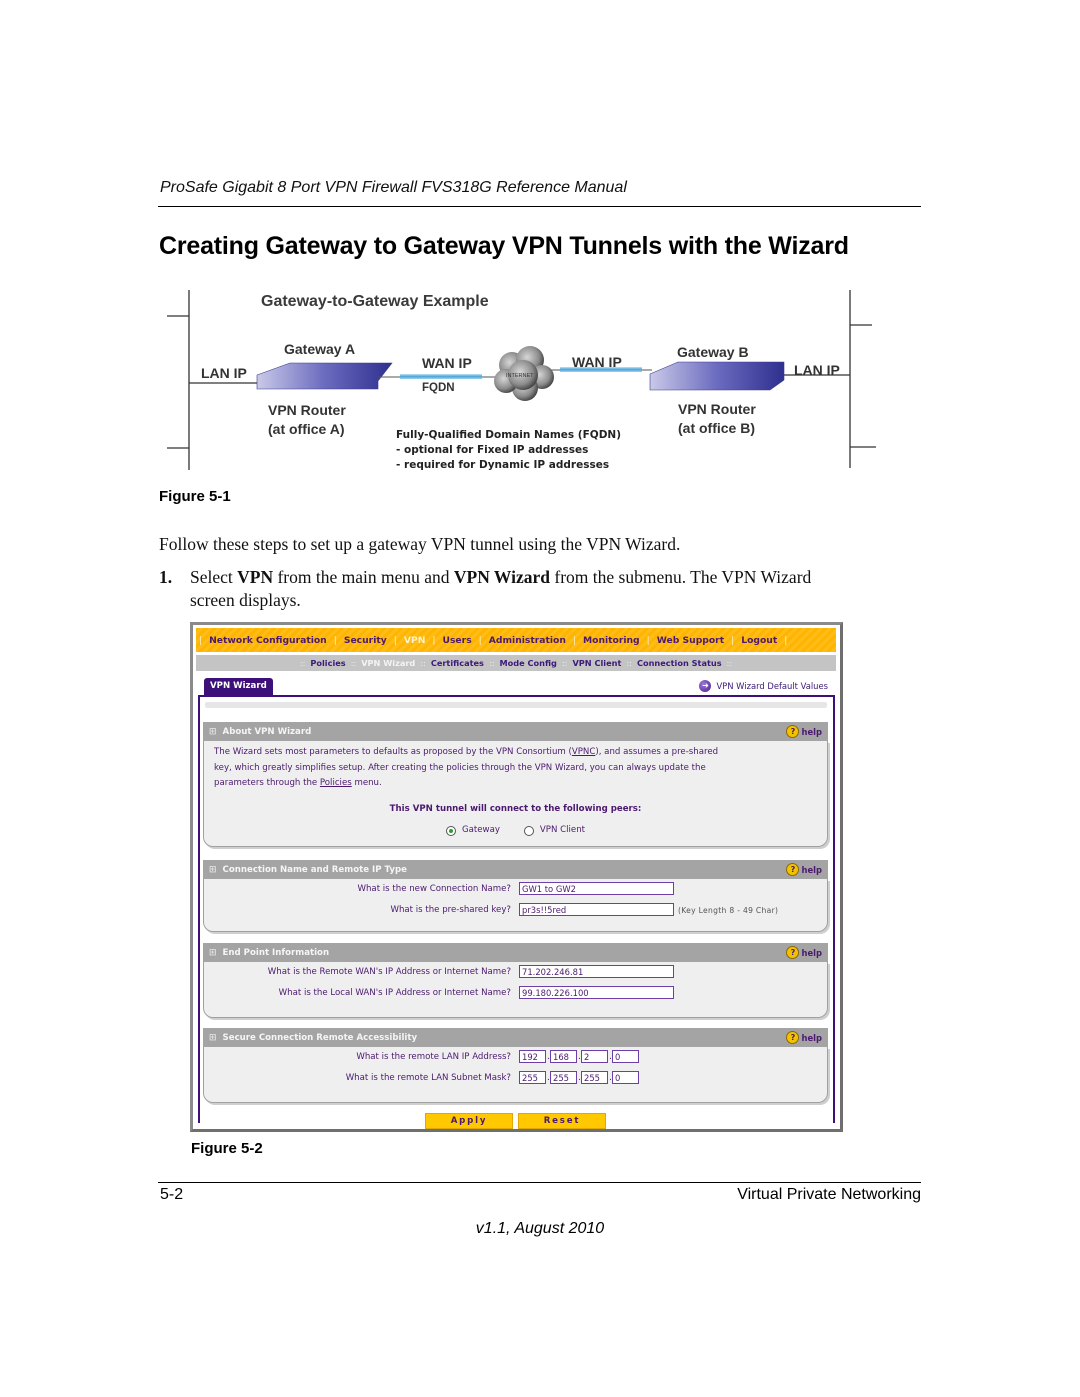 This screenshot has height=1397, width=1080. Describe the element at coordinates (267, 731) in the screenshot. I see `about-title: About VPN Wizard` at that location.